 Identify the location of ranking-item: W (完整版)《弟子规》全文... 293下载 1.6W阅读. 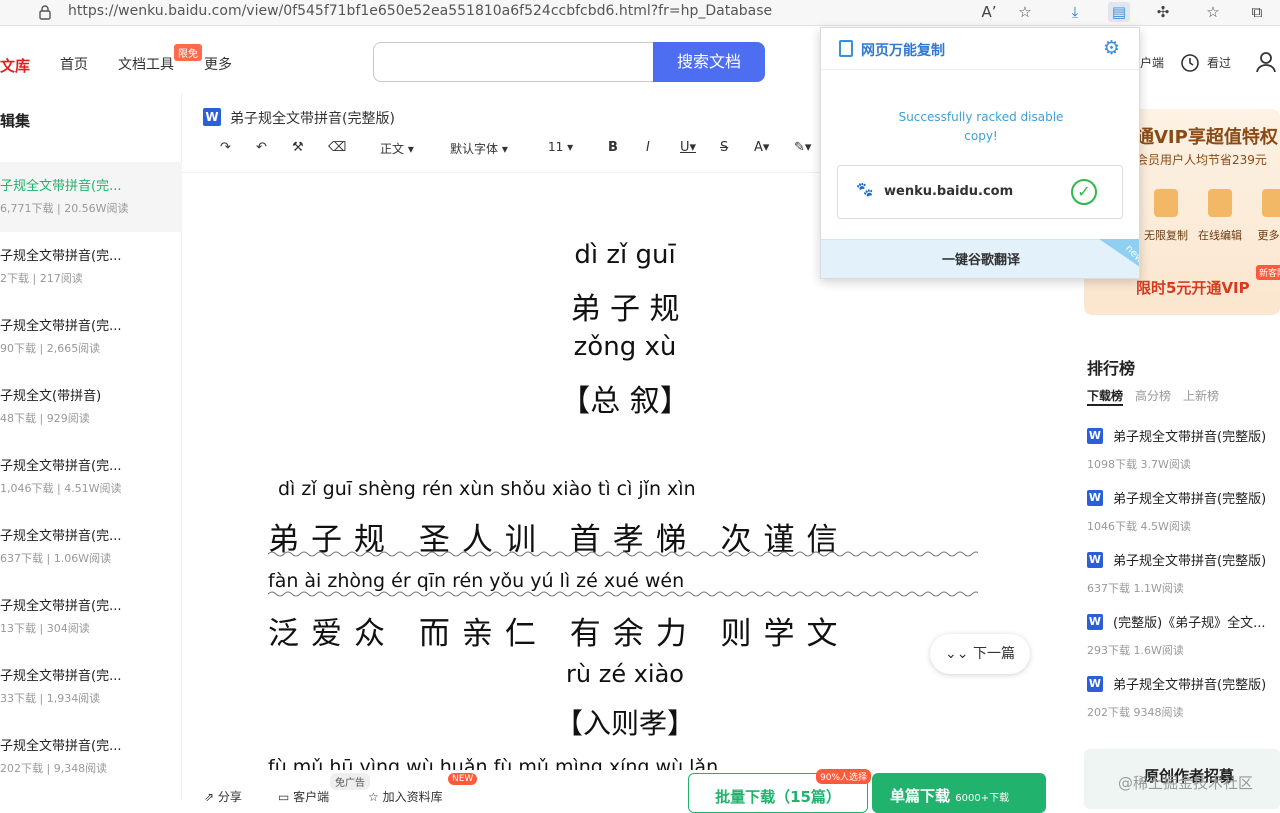
(1183, 642).